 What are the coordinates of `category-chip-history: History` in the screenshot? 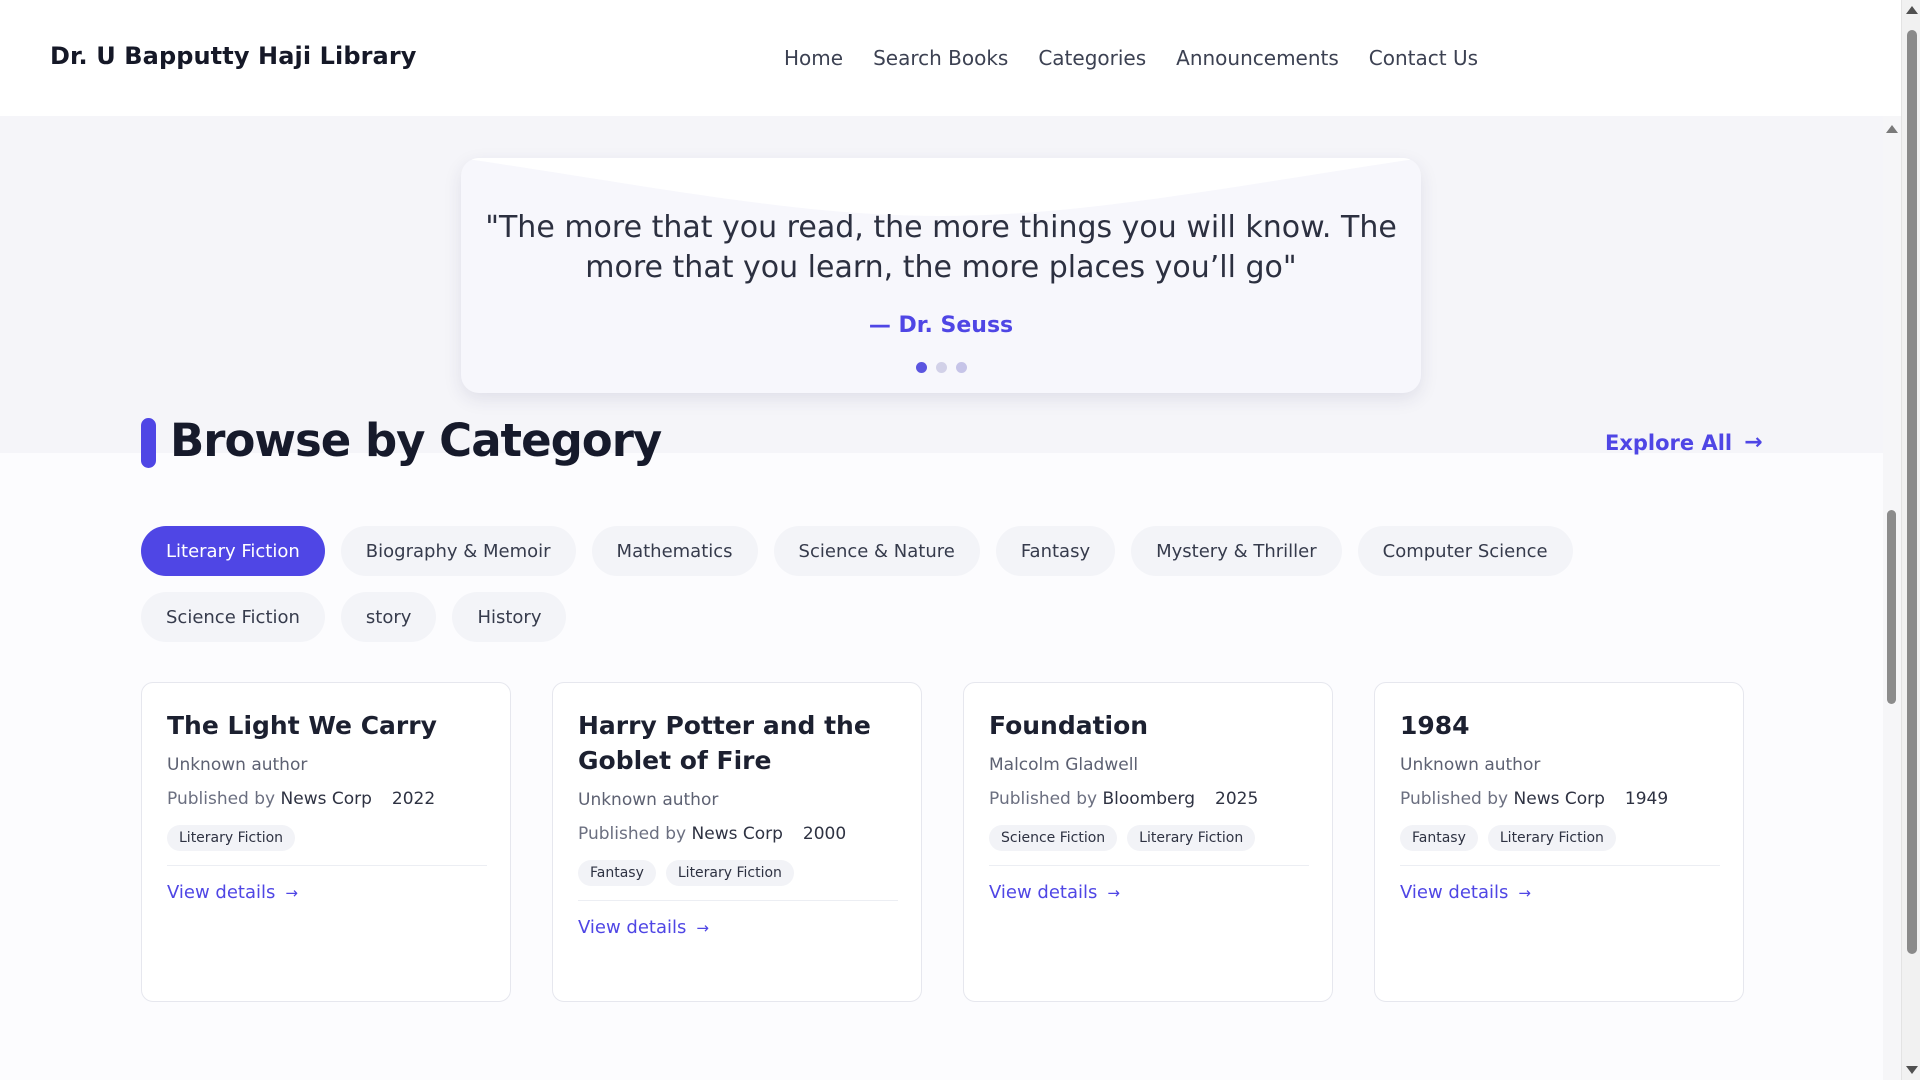 It's located at (509, 617).